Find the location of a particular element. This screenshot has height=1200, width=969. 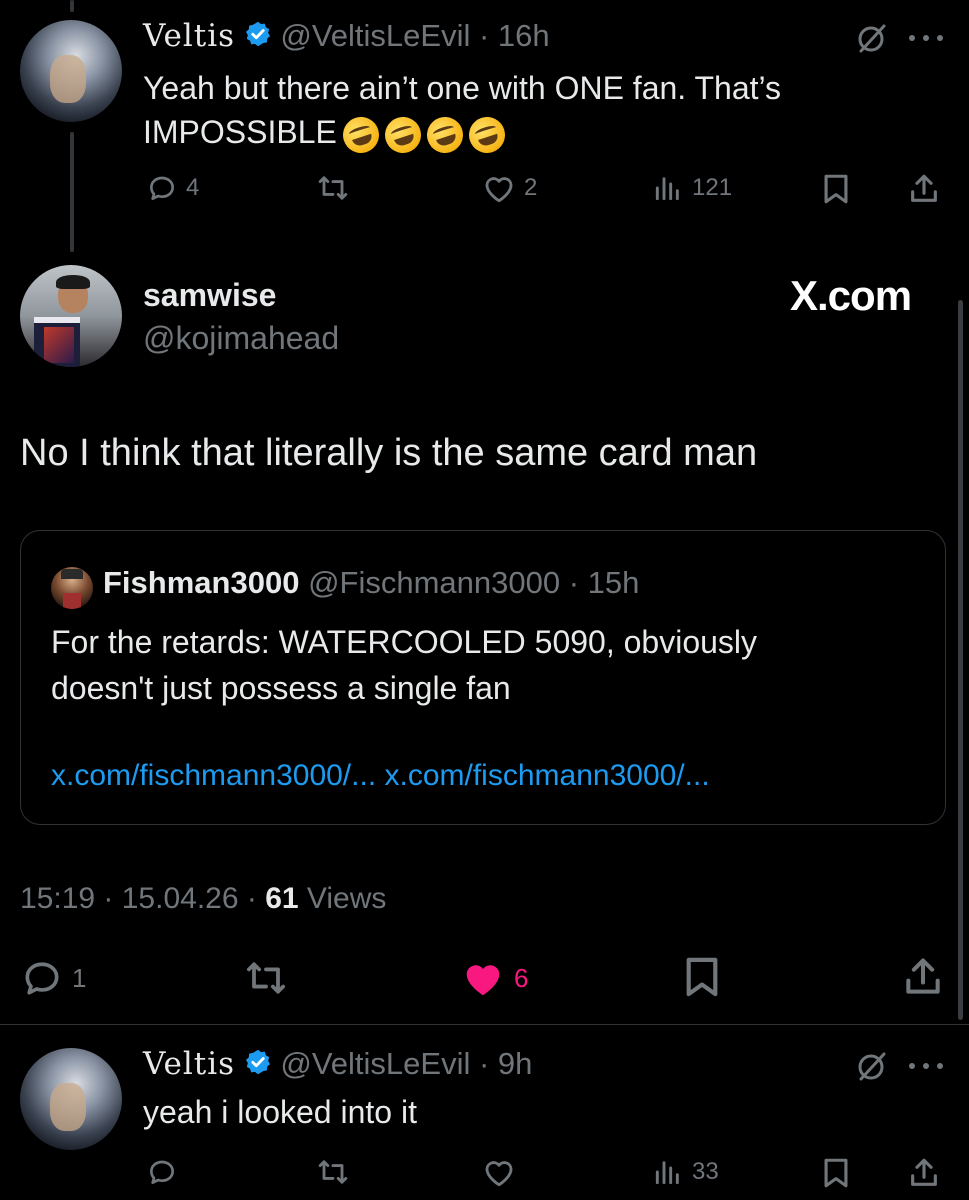

avatar-fishman is located at coordinates (72, 588).